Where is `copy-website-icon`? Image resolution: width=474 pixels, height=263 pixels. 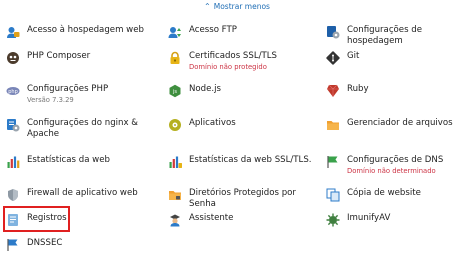 copy-website-icon is located at coordinates (333, 195).